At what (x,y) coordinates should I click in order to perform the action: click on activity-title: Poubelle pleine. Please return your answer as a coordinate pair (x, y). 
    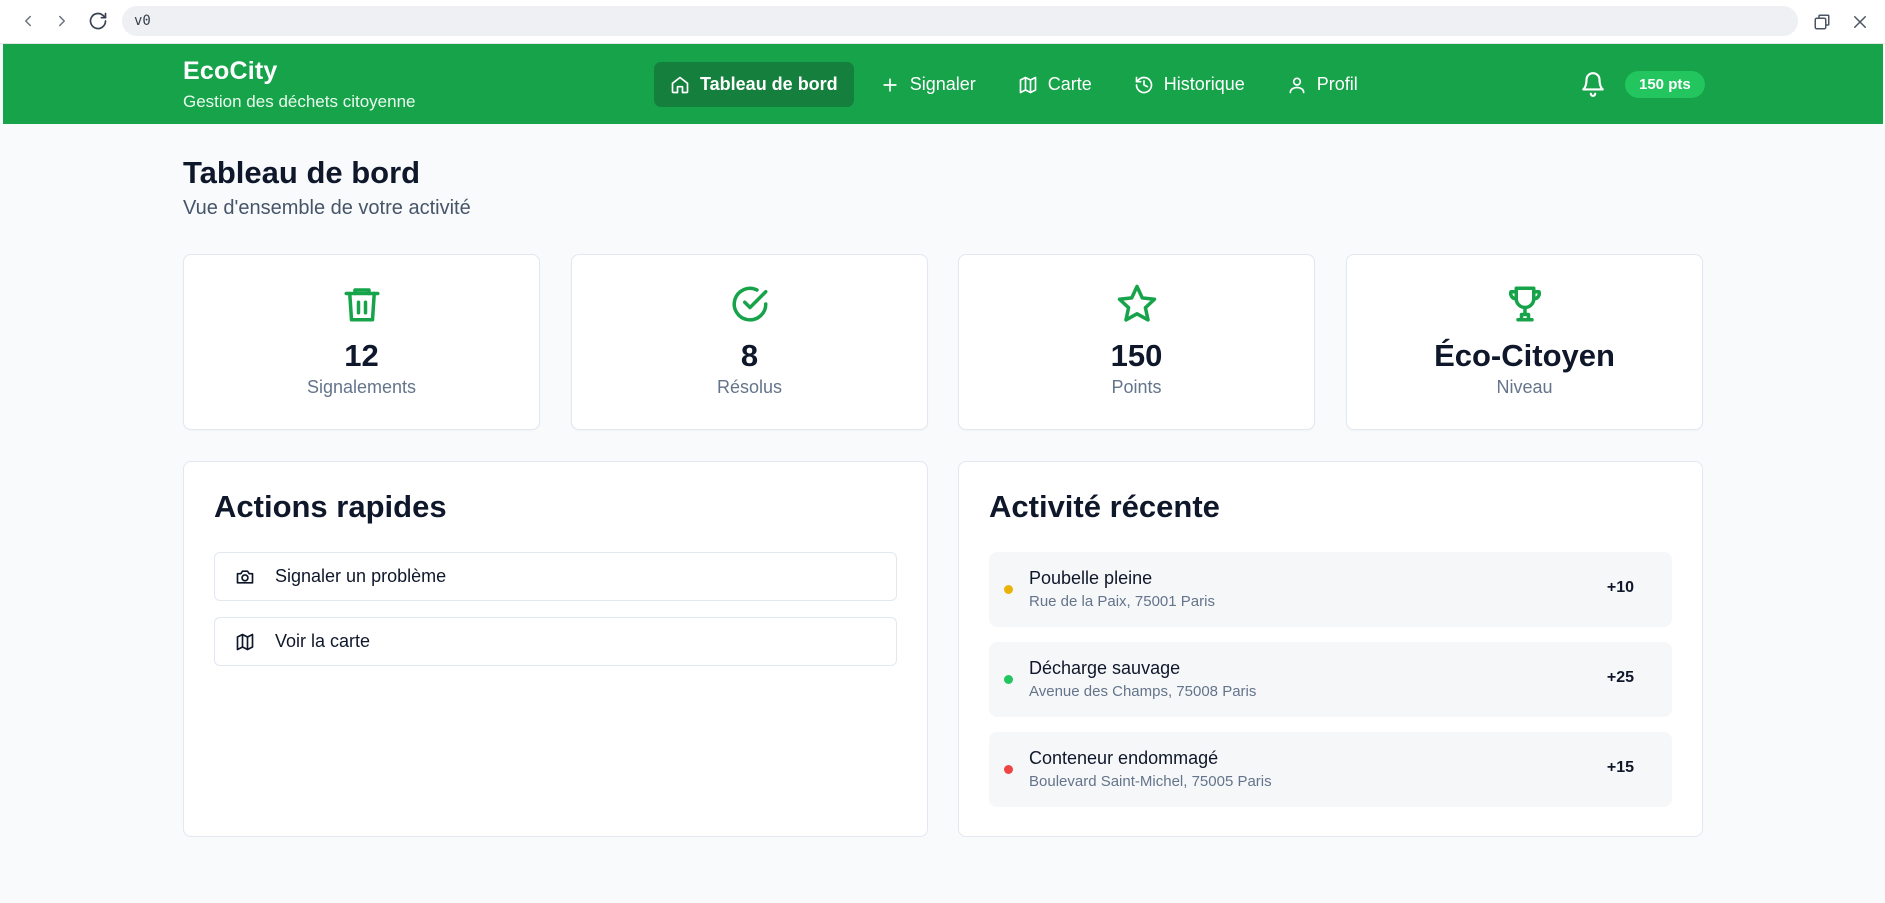
    Looking at the image, I should click on (1091, 578).